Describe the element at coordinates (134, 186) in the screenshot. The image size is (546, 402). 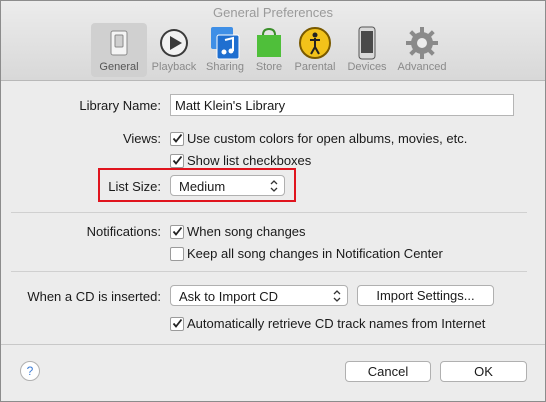
I see `list-size-label: List Size:` at that location.